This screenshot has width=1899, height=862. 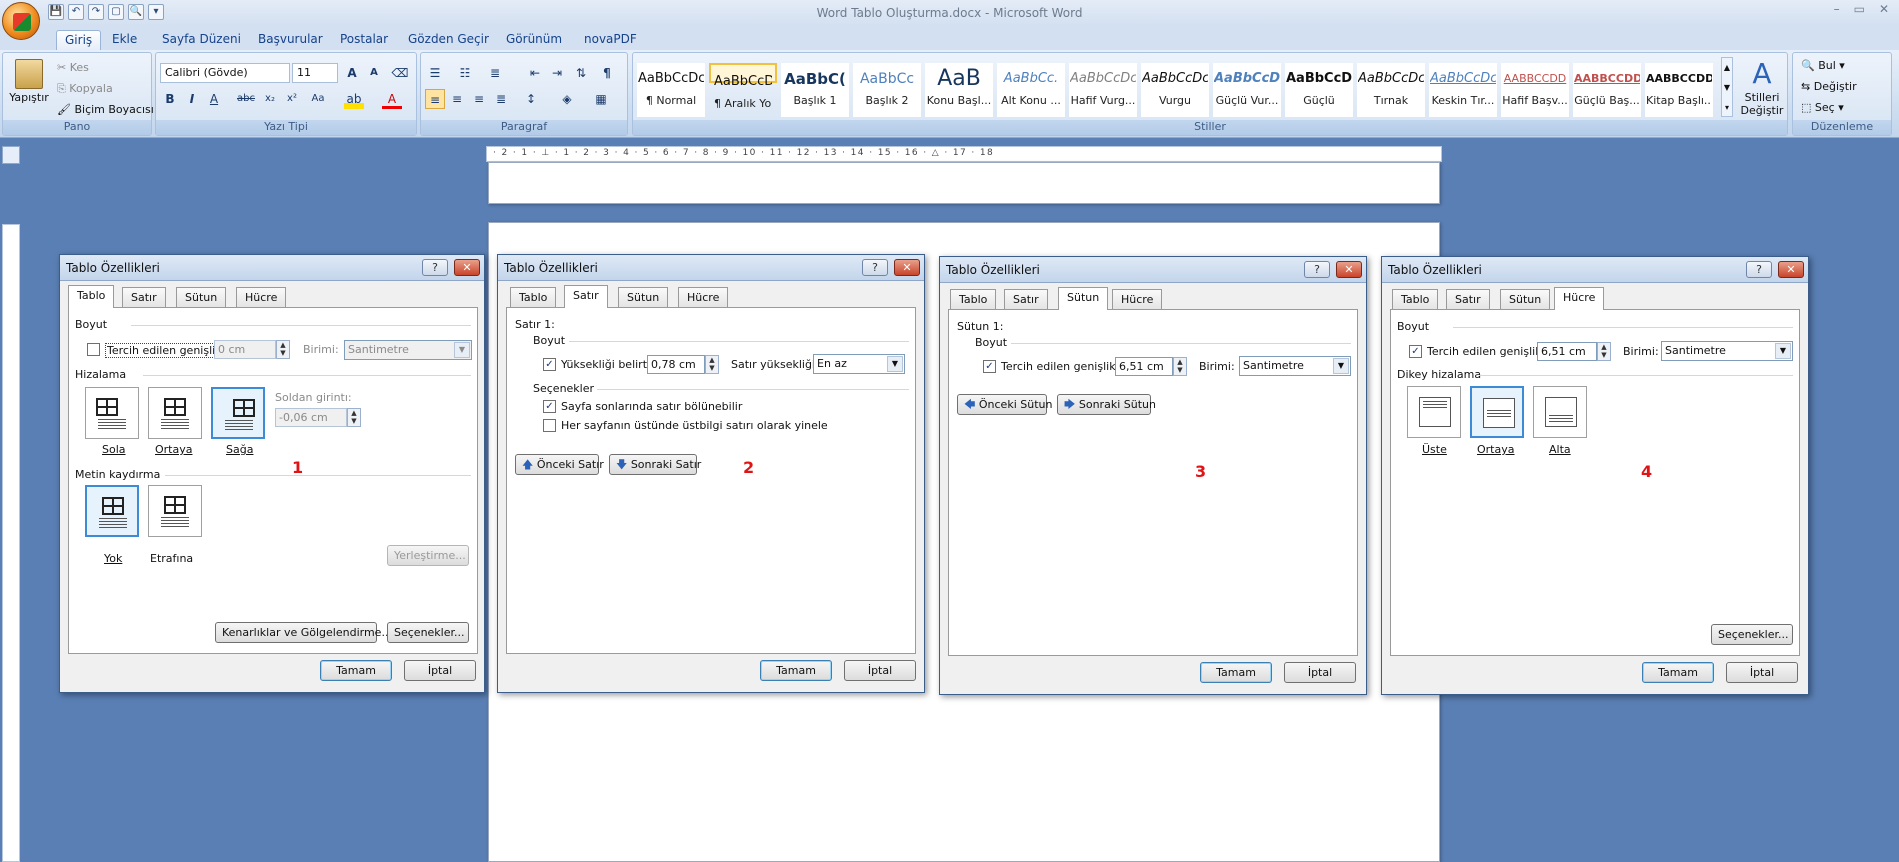 I want to click on style-aralik-yok: AaBbCcDc ¶ Aralık Yok, so click(x=743, y=86).